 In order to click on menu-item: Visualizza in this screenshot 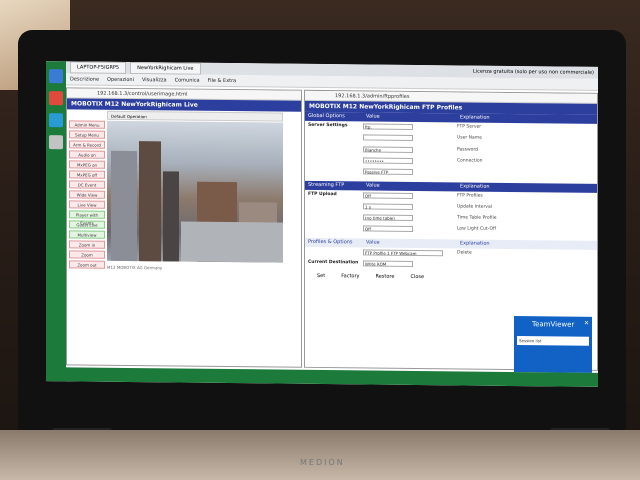, I will do `click(154, 80)`.